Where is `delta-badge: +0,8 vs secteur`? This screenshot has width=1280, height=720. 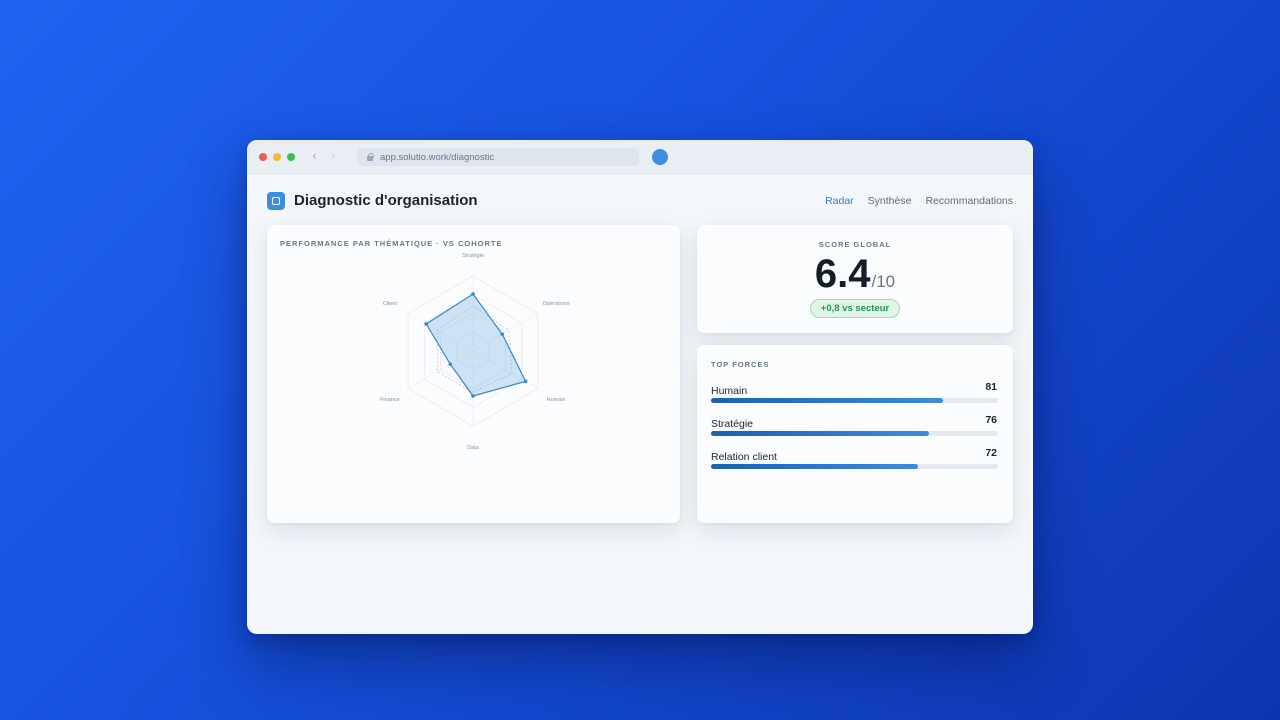
delta-badge: +0,8 vs secteur is located at coordinates (855, 308).